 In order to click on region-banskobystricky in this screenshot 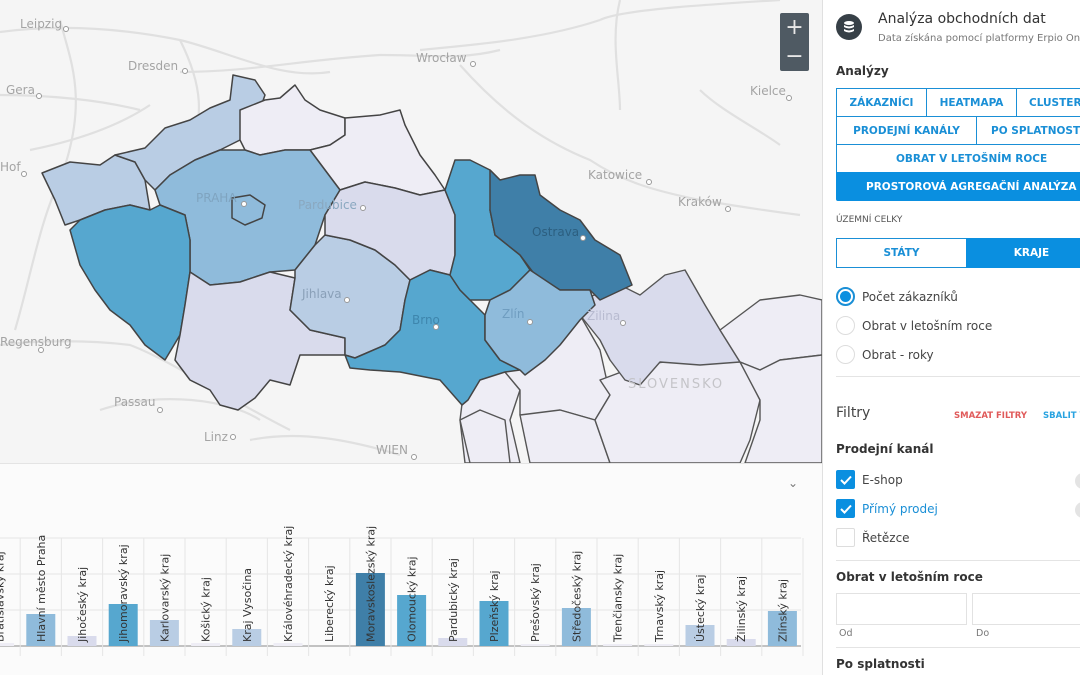, I will do `click(677, 411)`.